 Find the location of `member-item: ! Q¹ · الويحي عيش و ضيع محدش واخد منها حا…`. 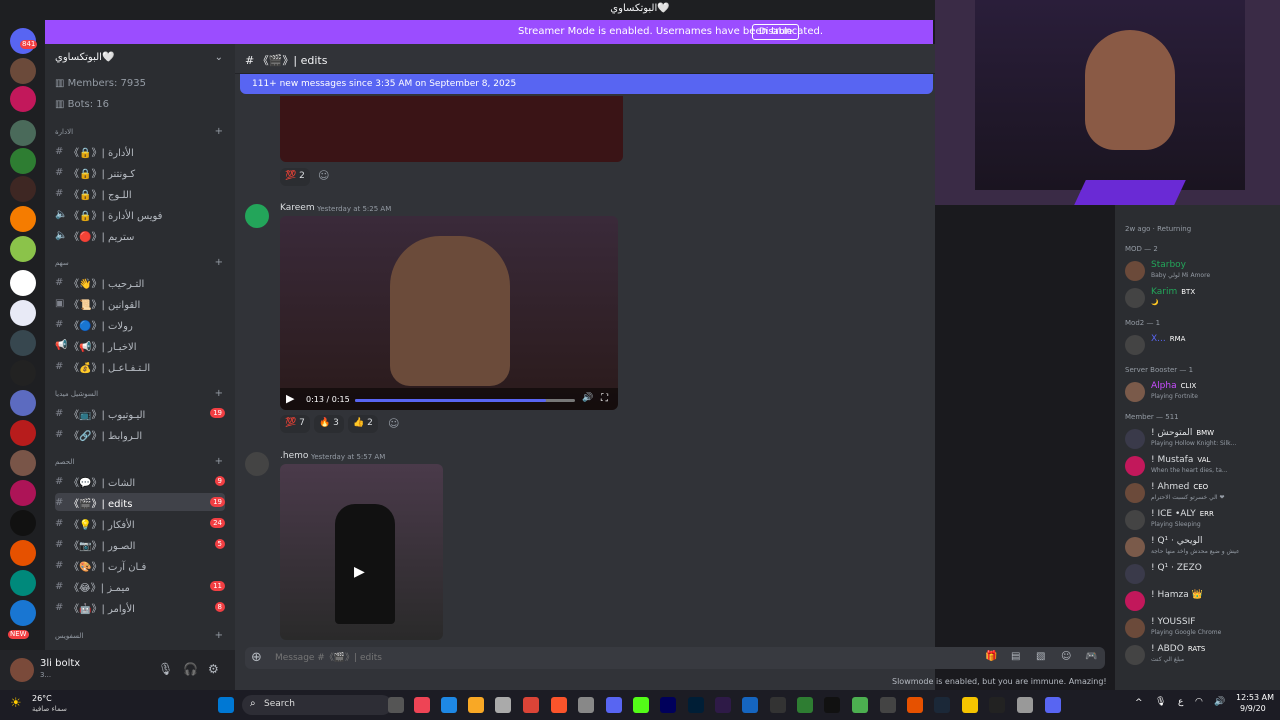

member-item: ! Q¹ · الويحي عيش و ضيع محدش واخد منها حا… is located at coordinates (1200, 547).